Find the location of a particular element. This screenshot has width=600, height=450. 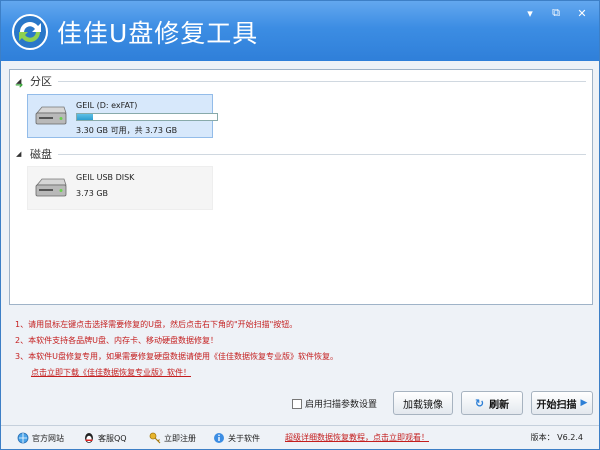

menu-icon: ▾ is located at coordinates (530, 13).